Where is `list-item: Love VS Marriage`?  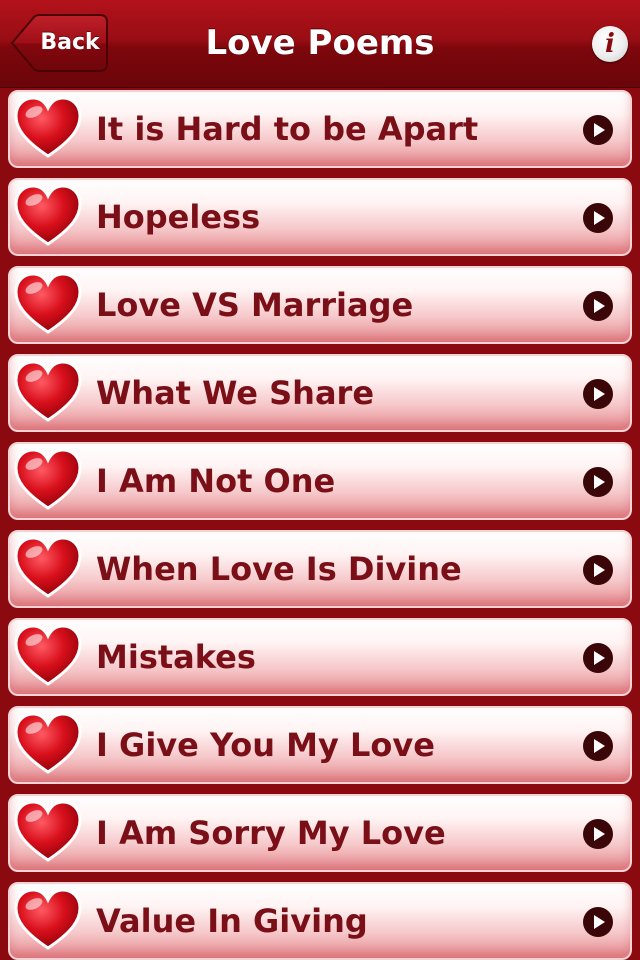 list-item: Love VS Marriage is located at coordinates (320, 305).